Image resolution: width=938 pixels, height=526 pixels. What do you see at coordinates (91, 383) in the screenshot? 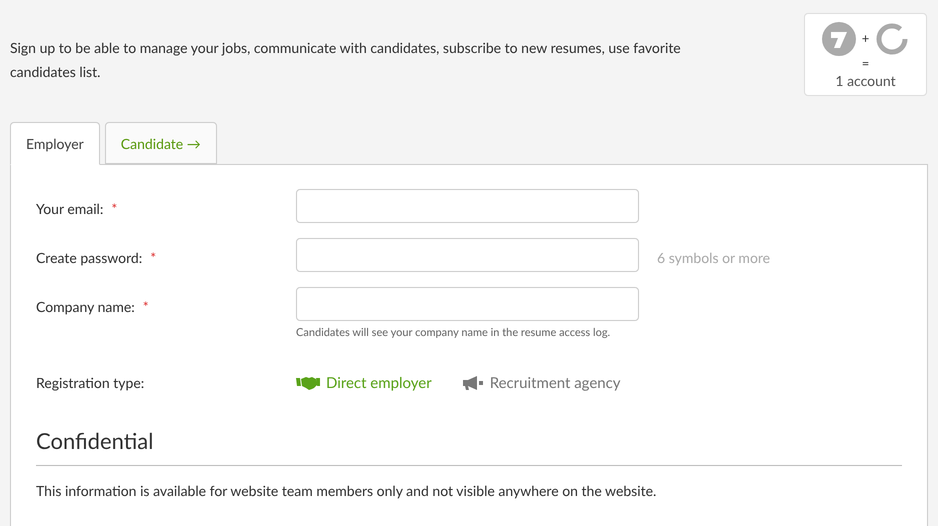
I see `field-label: Registration type:` at bounding box center [91, 383].